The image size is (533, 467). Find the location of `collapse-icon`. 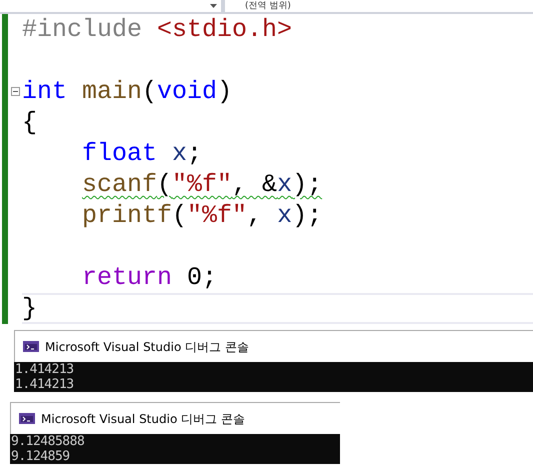

collapse-icon is located at coordinates (15, 91).